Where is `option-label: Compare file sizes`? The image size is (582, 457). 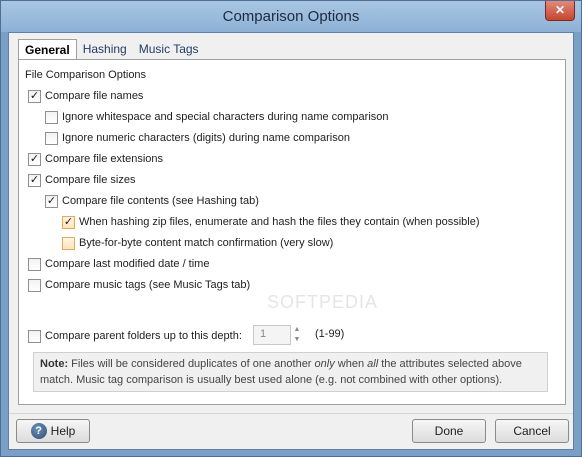
option-label: Compare file sizes is located at coordinates (90, 180).